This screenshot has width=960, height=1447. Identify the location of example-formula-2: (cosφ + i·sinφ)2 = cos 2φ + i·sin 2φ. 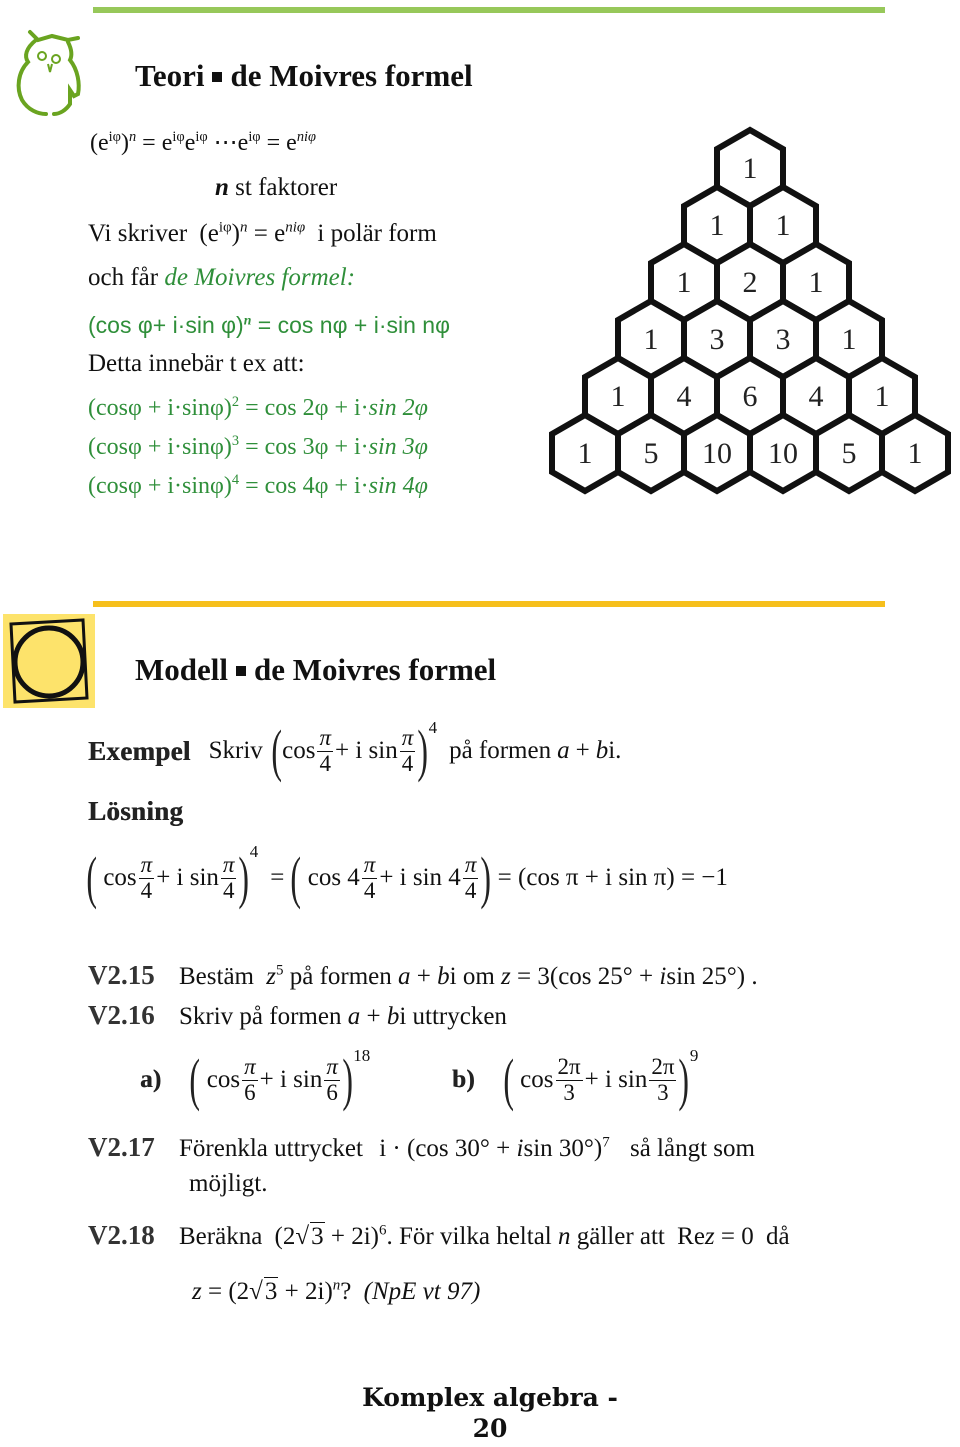
(258, 408).